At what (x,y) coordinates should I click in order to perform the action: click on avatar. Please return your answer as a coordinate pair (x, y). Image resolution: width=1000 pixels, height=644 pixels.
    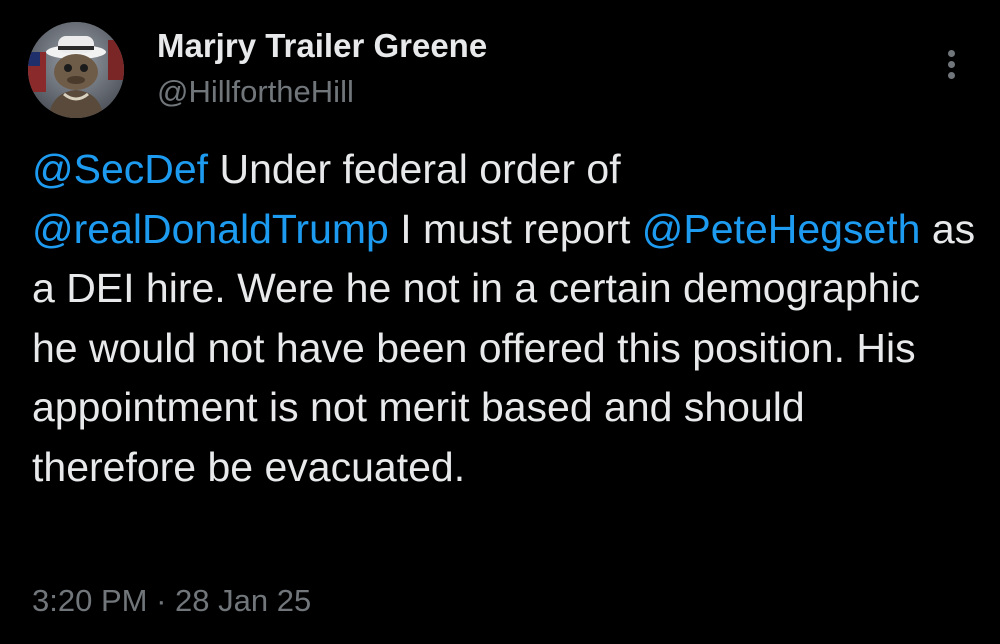
    Looking at the image, I should click on (76, 70).